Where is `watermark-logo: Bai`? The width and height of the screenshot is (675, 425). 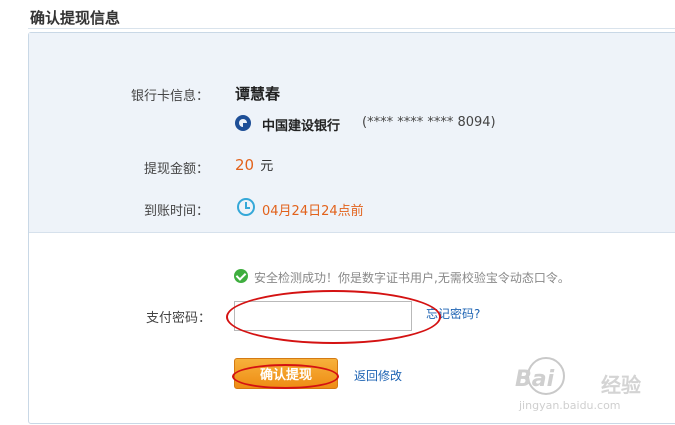 watermark-logo: Bai is located at coordinates (535, 379).